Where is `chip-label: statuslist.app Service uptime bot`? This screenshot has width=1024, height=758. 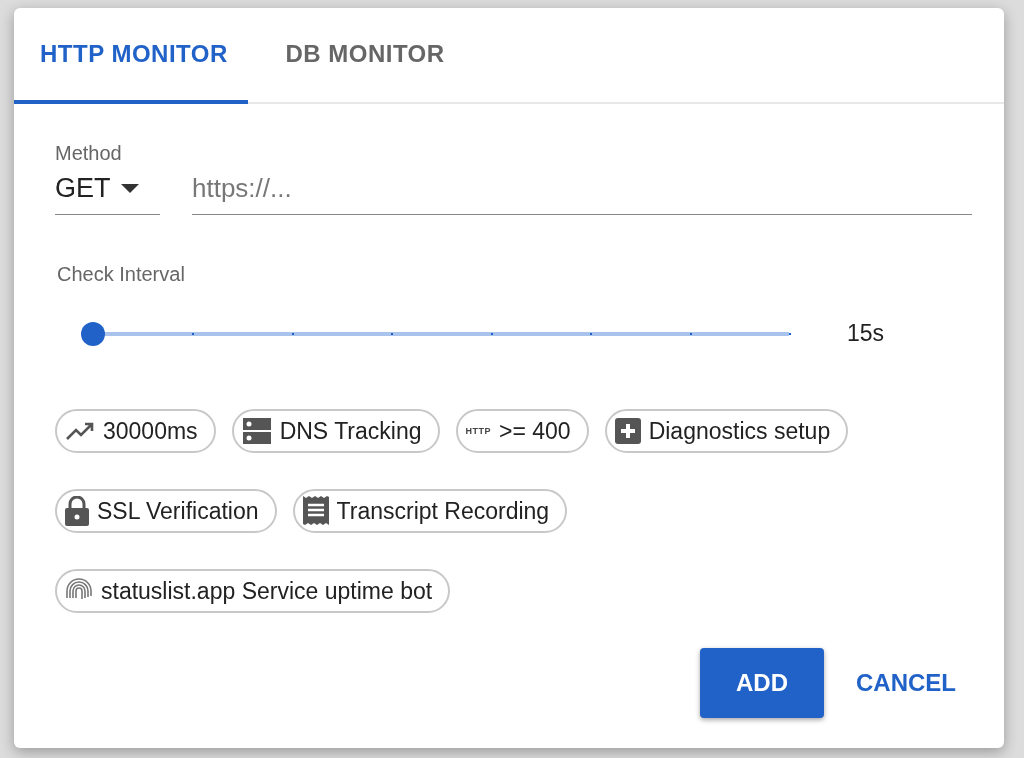 chip-label: statuslist.app Service uptime bot is located at coordinates (267, 591).